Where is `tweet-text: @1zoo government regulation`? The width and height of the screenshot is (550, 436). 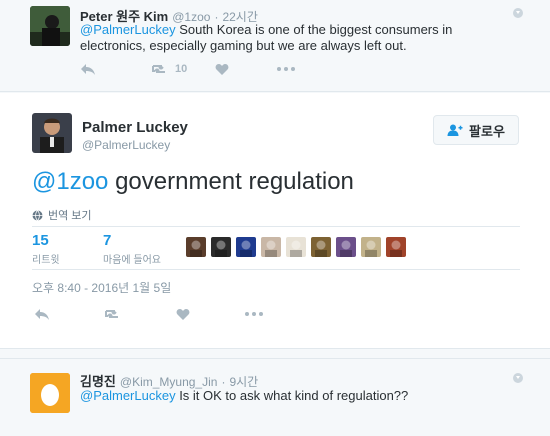 tweet-text: @1zoo government regulation is located at coordinates (193, 182).